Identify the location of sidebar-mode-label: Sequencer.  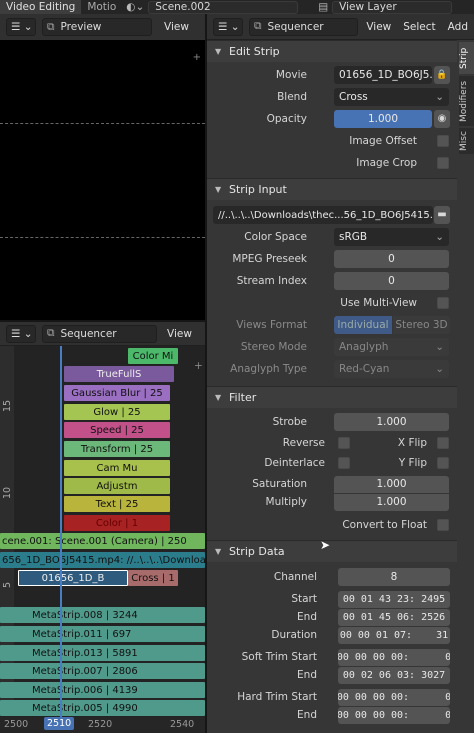
(295, 26).